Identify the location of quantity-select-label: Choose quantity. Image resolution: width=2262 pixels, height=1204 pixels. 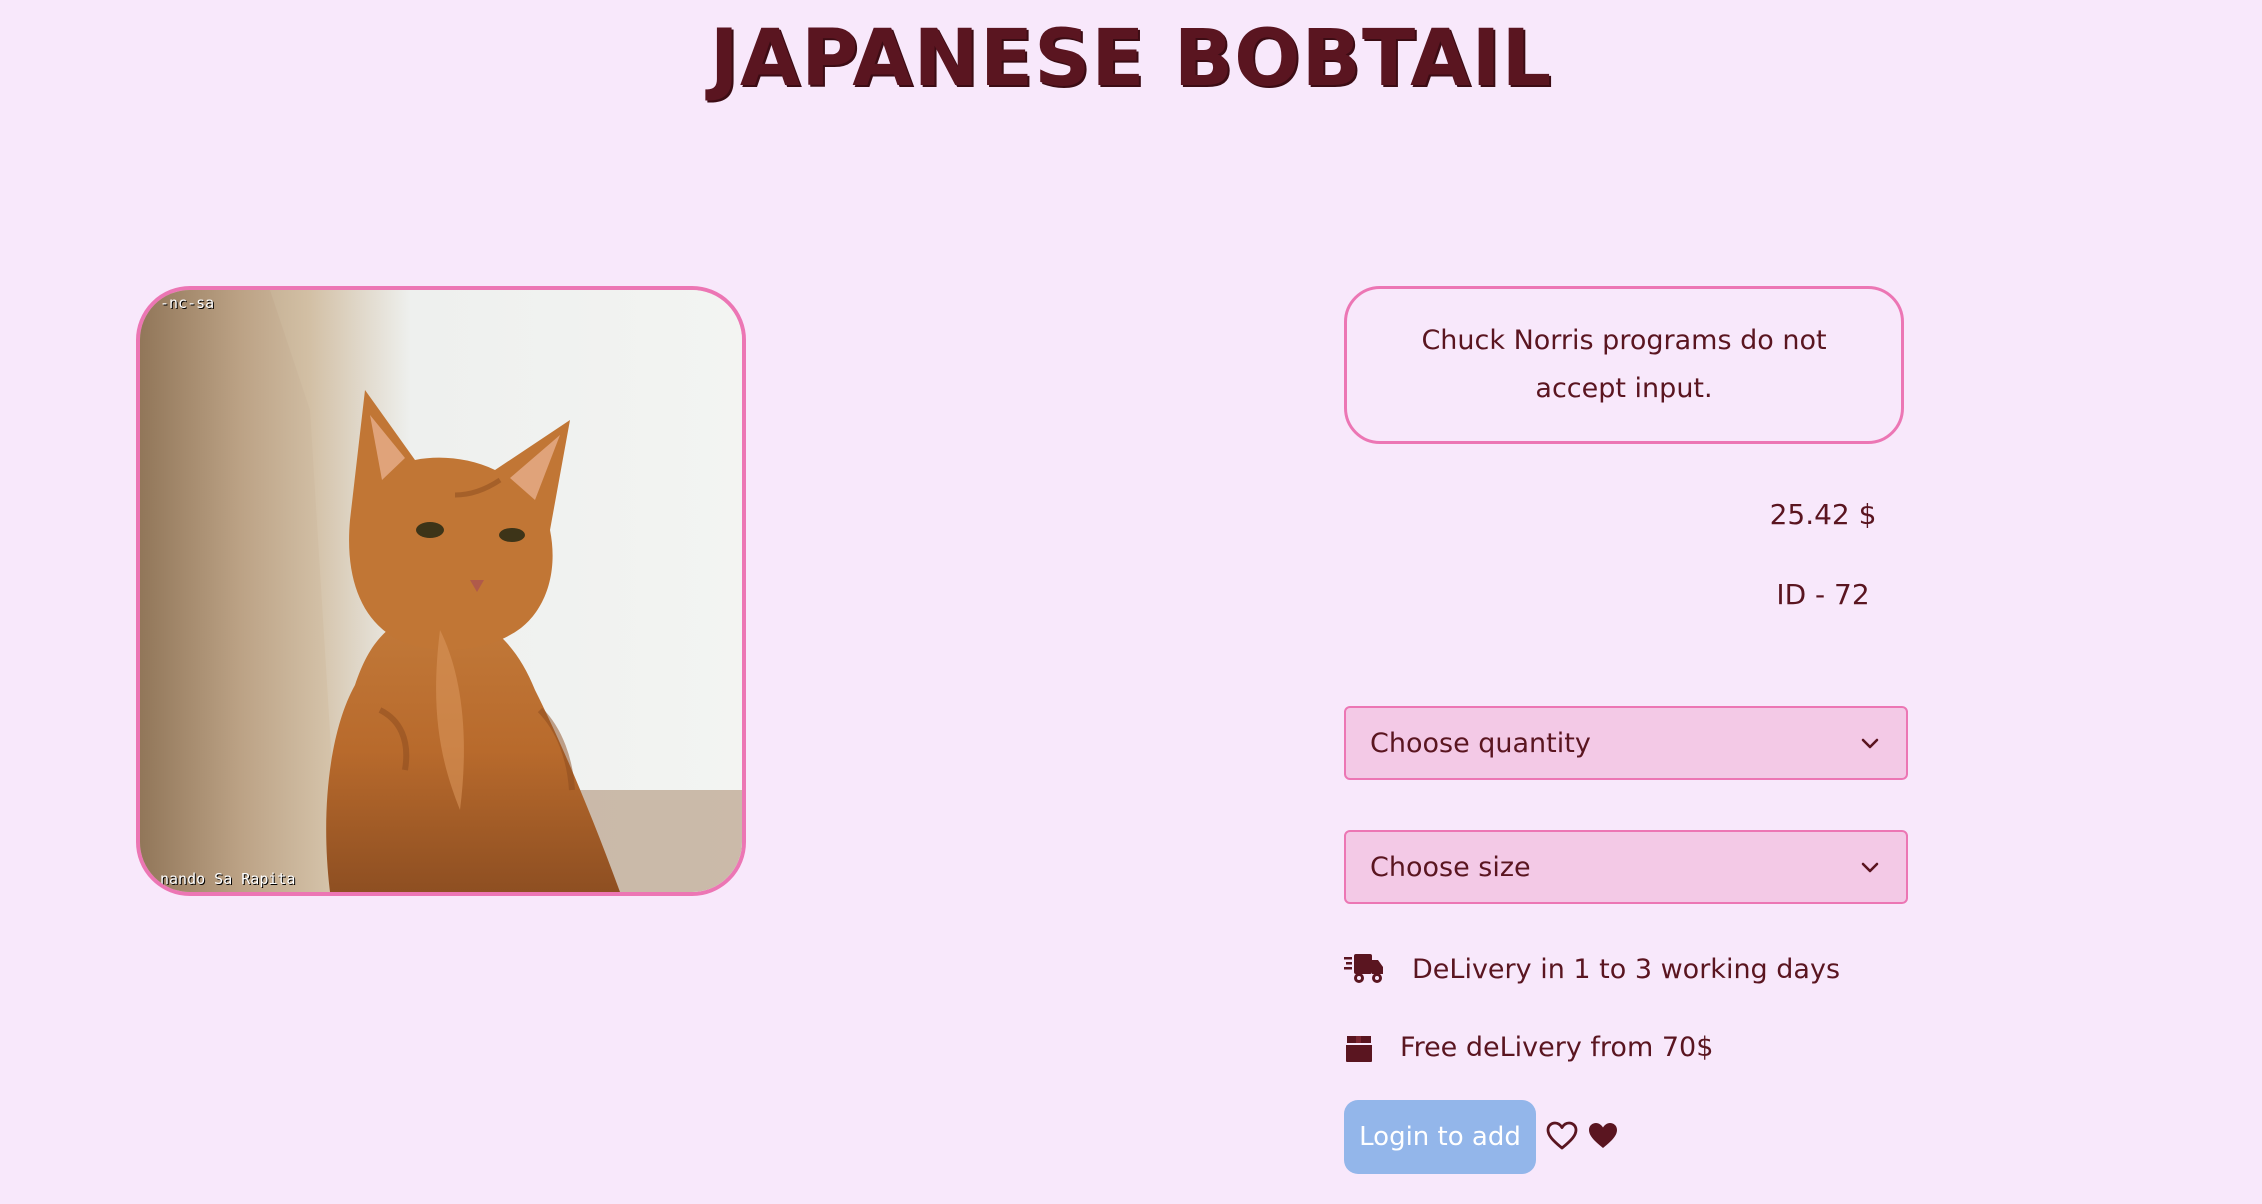
(1480, 743).